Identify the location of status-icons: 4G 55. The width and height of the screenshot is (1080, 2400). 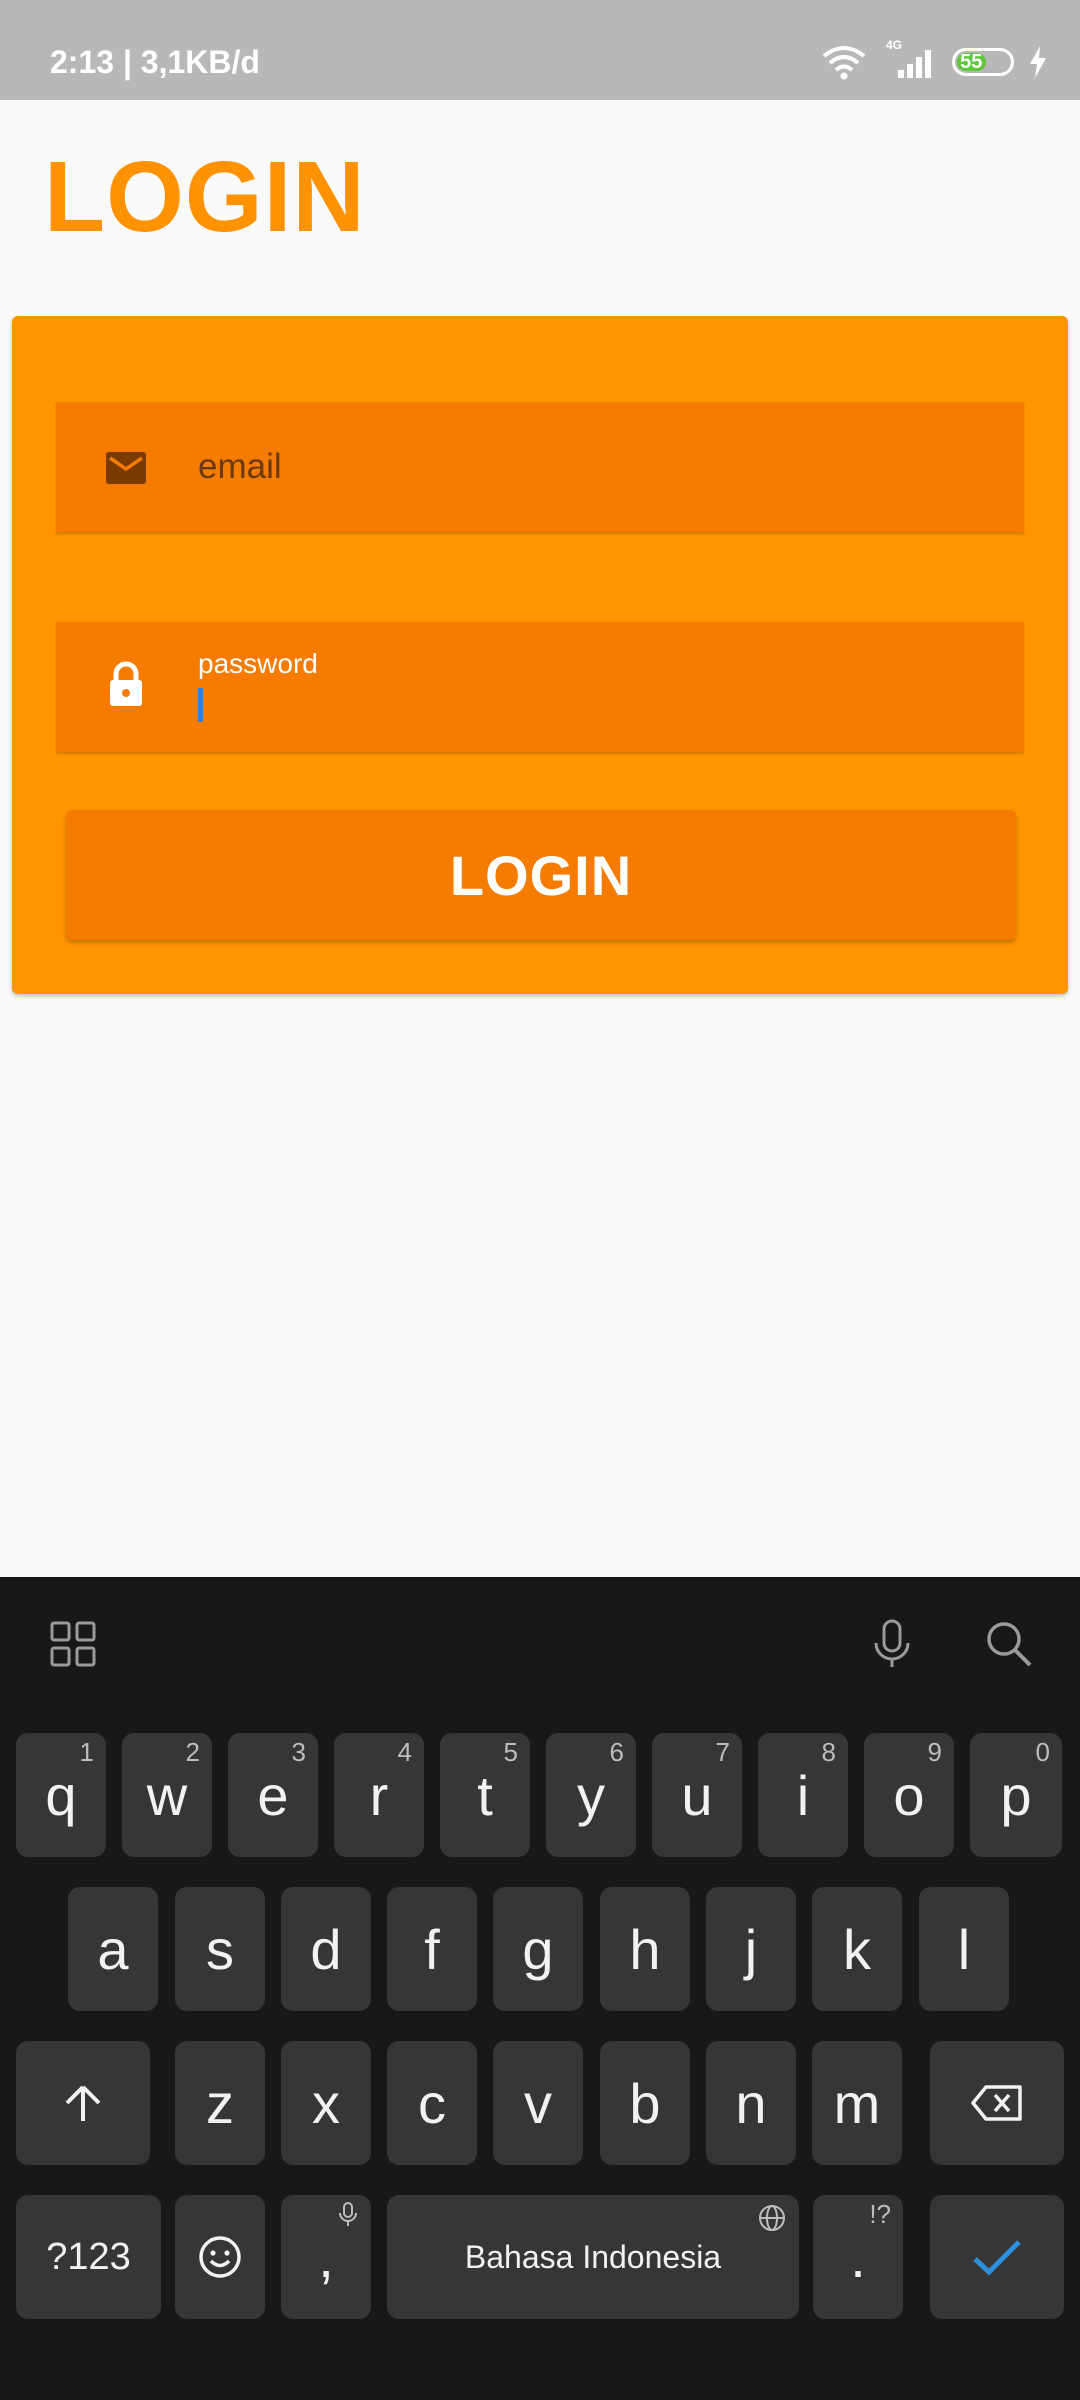
(934, 60).